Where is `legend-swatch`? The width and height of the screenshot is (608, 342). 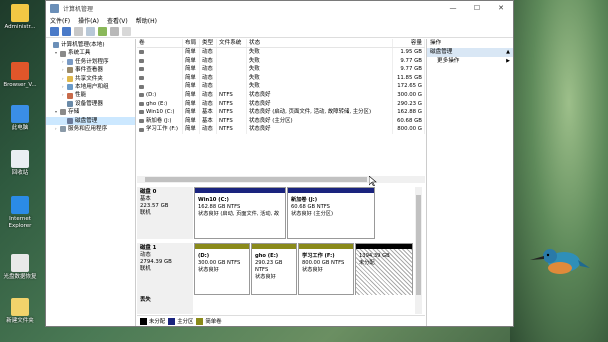 legend-swatch is located at coordinates (143, 321).